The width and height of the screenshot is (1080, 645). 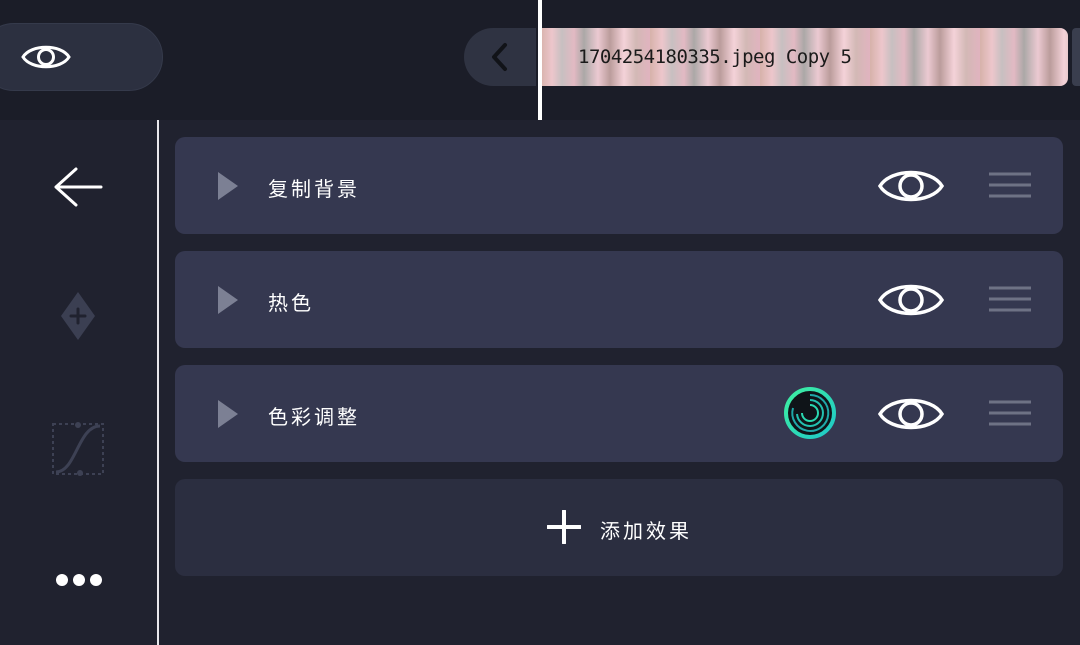 What do you see at coordinates (564, 527) in the screenshot?
I see `plus-icon` at bounding box center [564, 527].